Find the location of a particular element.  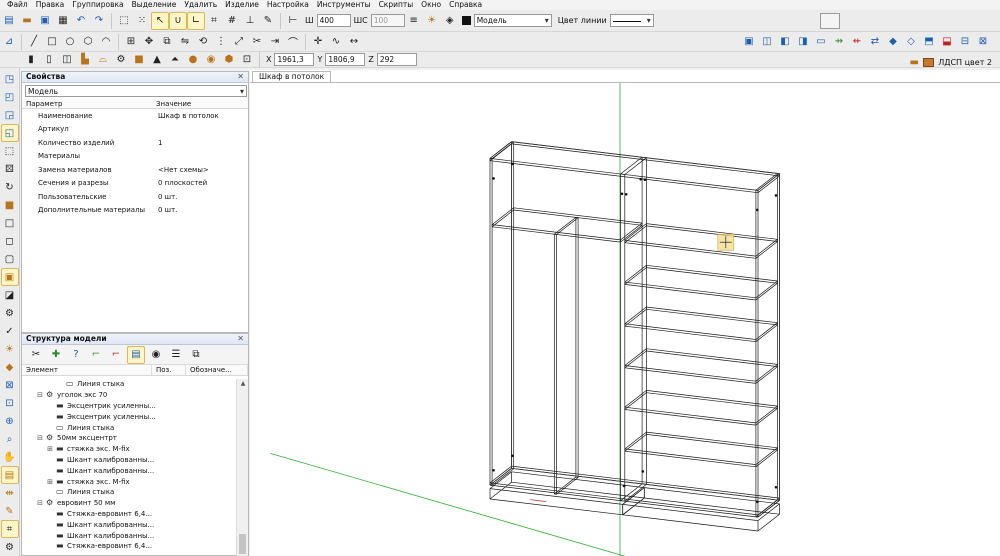

current-material: ▬ ЛДСП цвет 2 is located at coordinates (948, 62).